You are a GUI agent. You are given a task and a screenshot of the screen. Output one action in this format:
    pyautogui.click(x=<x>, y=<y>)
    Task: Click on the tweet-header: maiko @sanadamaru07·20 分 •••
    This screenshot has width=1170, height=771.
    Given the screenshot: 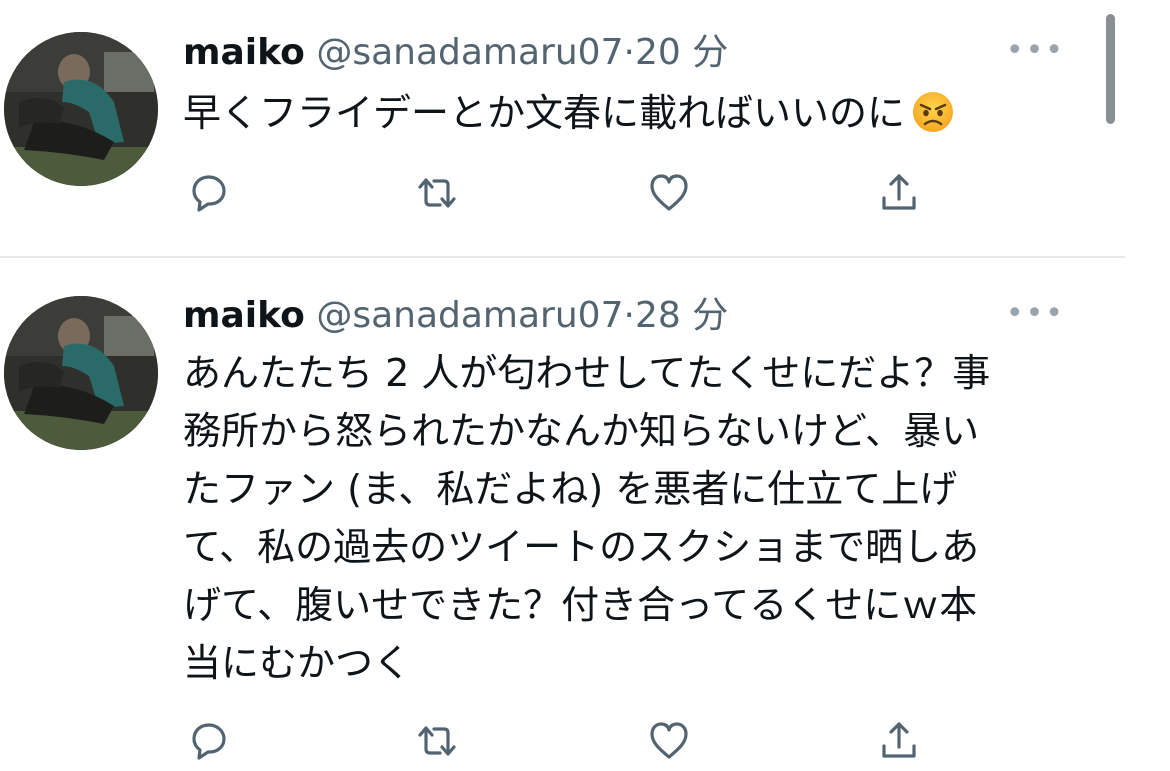 What is the action you would take?
    pyautogui.click(x=648, y=53)
    